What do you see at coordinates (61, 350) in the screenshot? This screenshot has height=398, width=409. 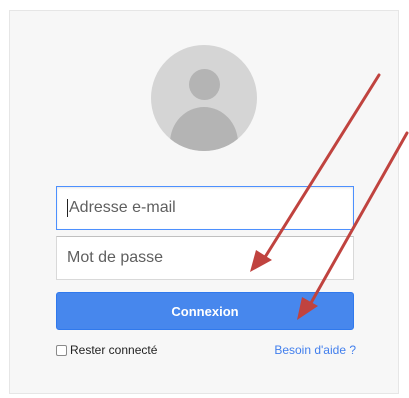 I see `remember-checkbox` at bounding box center [61, 350].